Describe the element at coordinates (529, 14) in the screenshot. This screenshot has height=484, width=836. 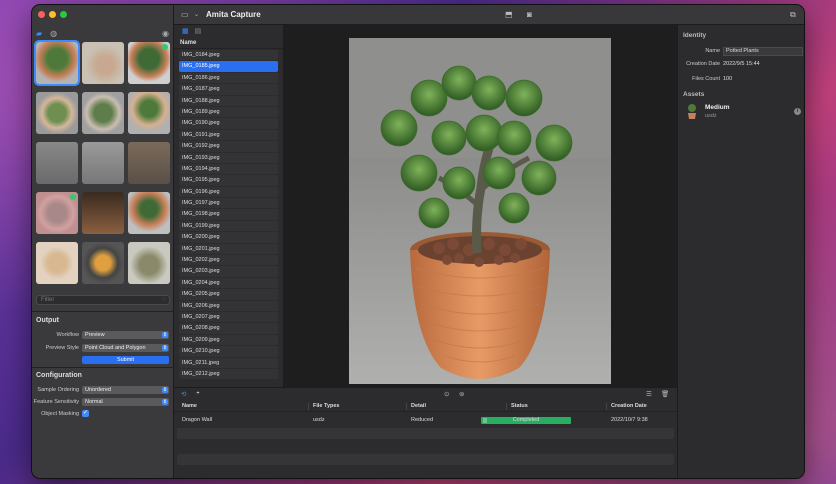
I see `camera-icon: ◙` at that location.